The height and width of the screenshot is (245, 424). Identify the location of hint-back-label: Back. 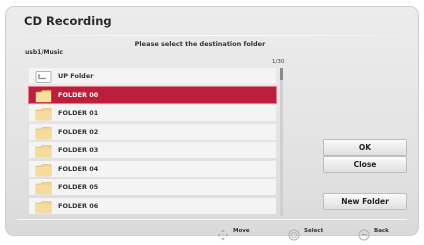
(381, 231).